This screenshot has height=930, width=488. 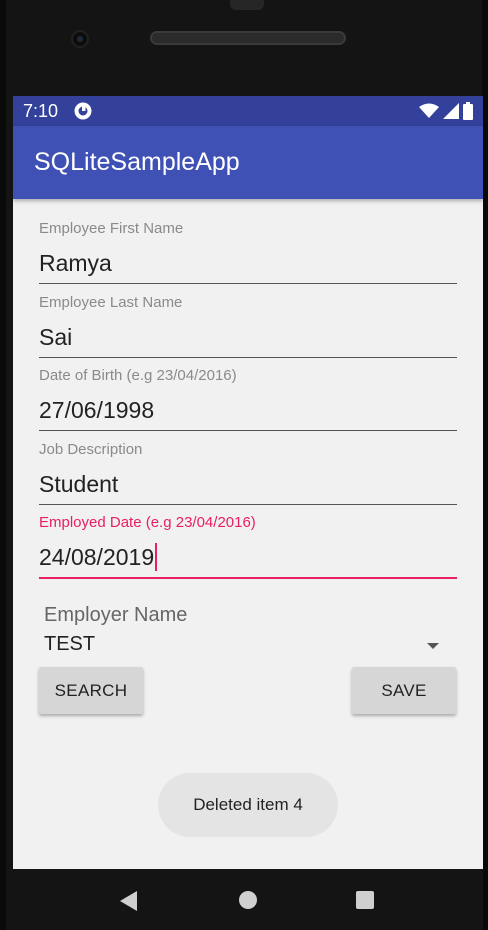 What do you see at coordinates (248, 111) in the screenshot?
I see `status-bar: 7:10` at bounding box center [248, 111].